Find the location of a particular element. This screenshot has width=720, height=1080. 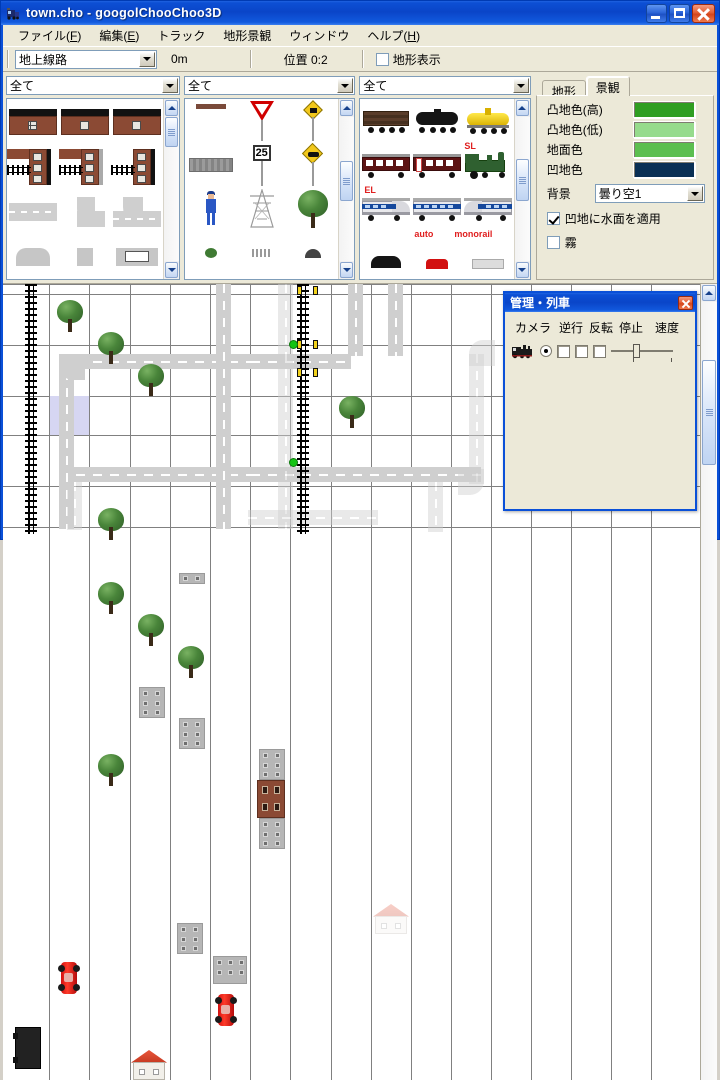

flip-checkbox is located at coordinates (581, 351).